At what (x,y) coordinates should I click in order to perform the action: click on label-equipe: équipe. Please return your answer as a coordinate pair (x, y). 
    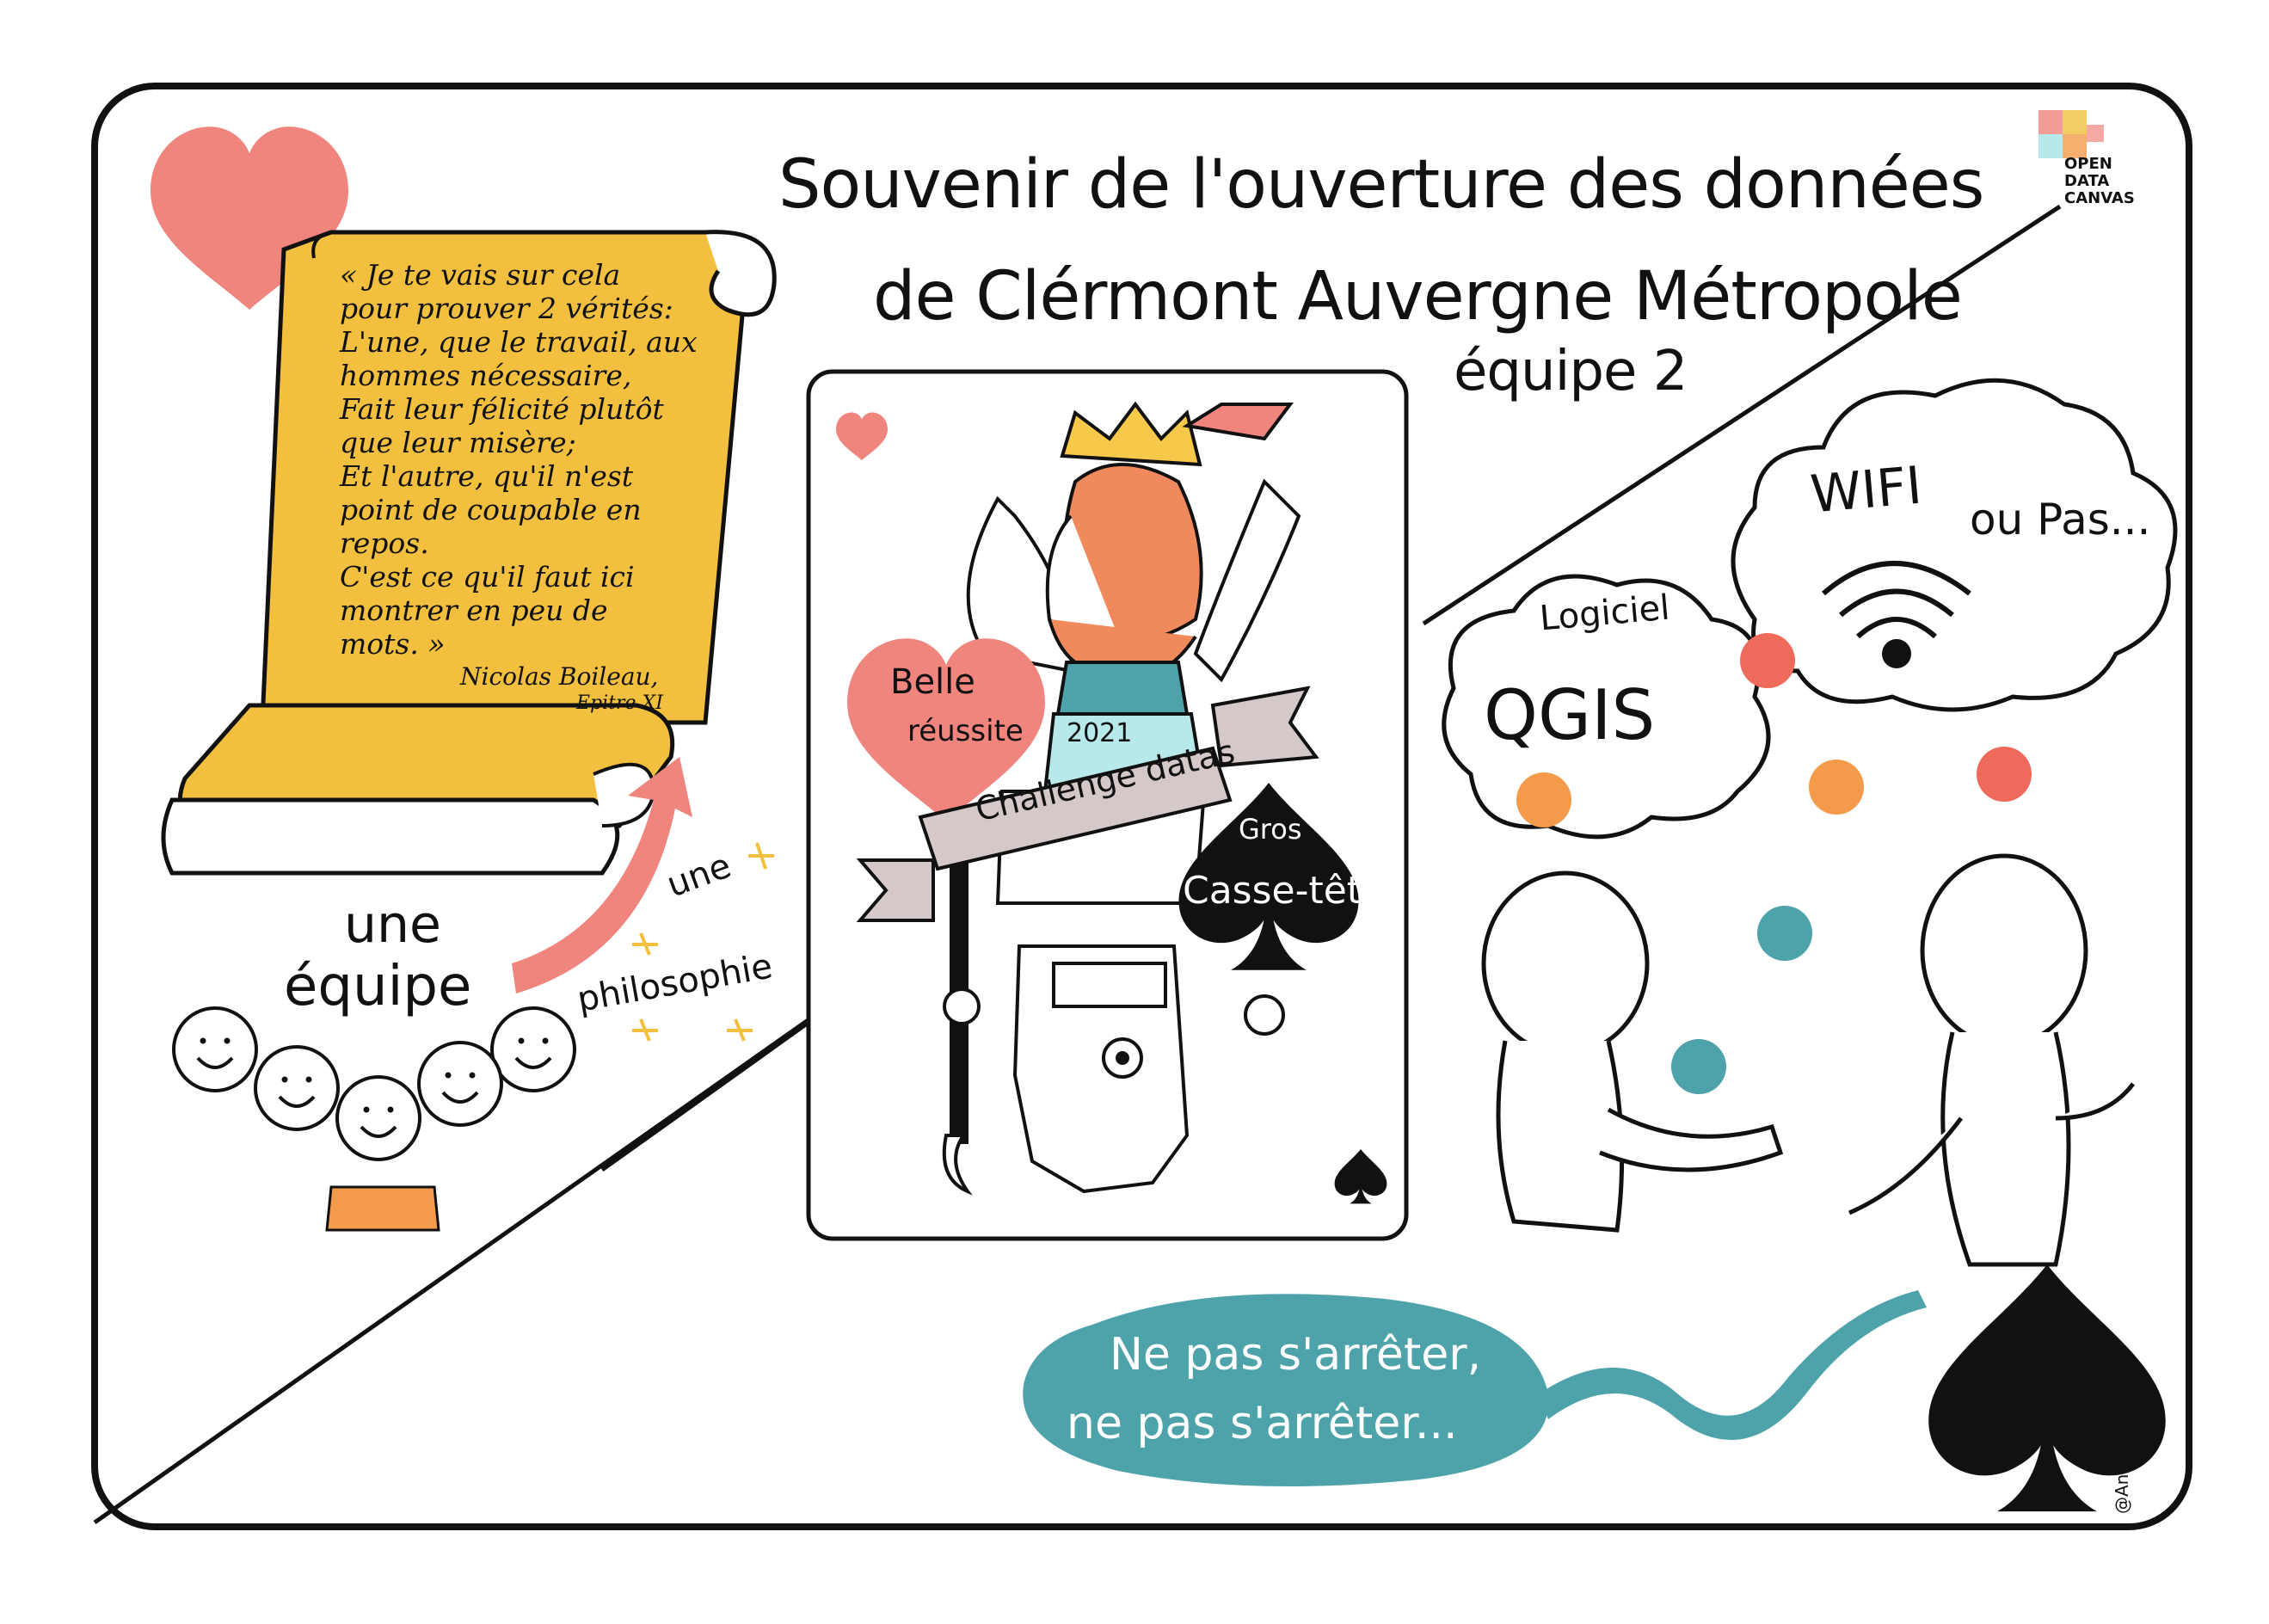
    Looking at the image, I should click on (378, 986).